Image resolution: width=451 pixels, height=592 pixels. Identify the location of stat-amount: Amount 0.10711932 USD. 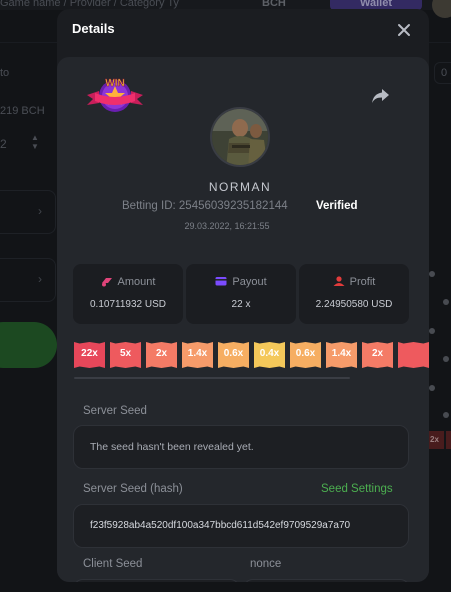
(128, 294).